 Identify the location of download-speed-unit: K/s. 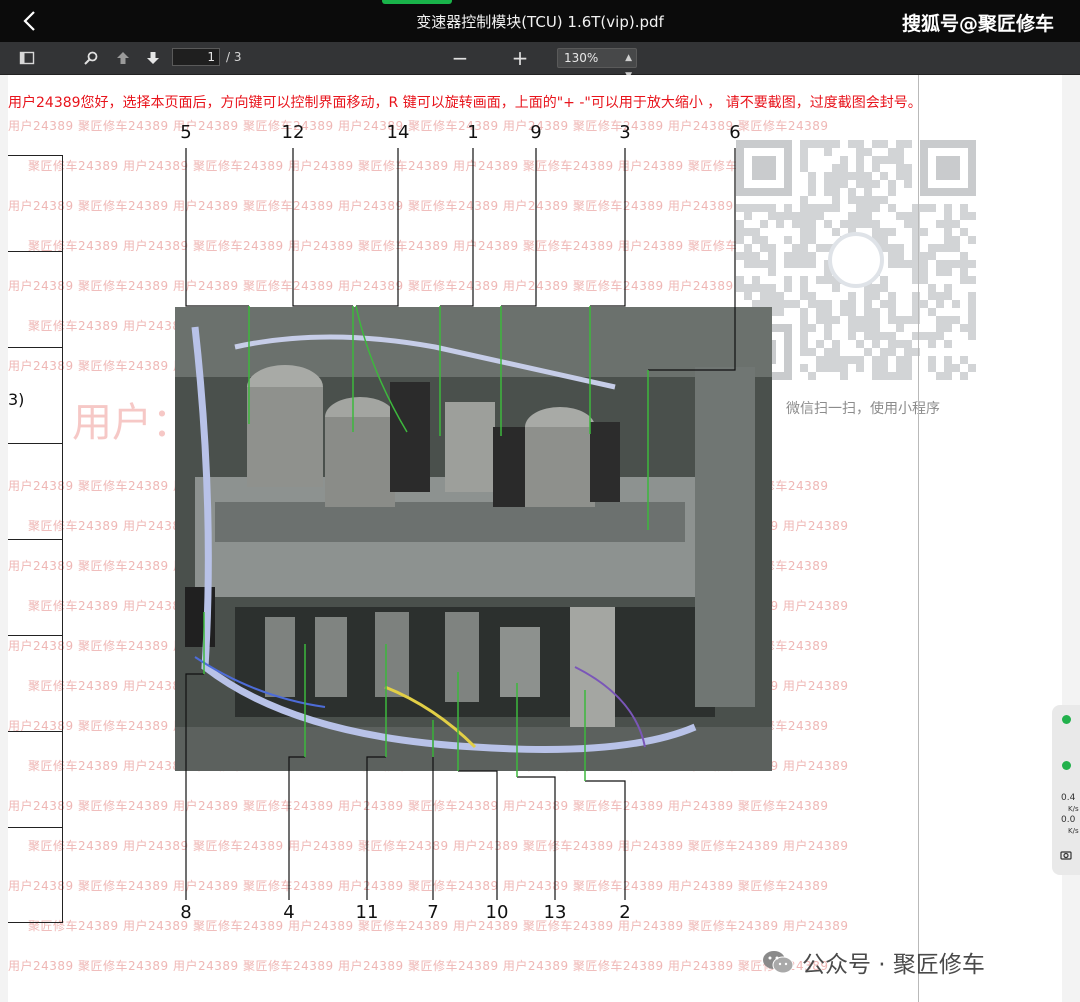
(1073, 831).